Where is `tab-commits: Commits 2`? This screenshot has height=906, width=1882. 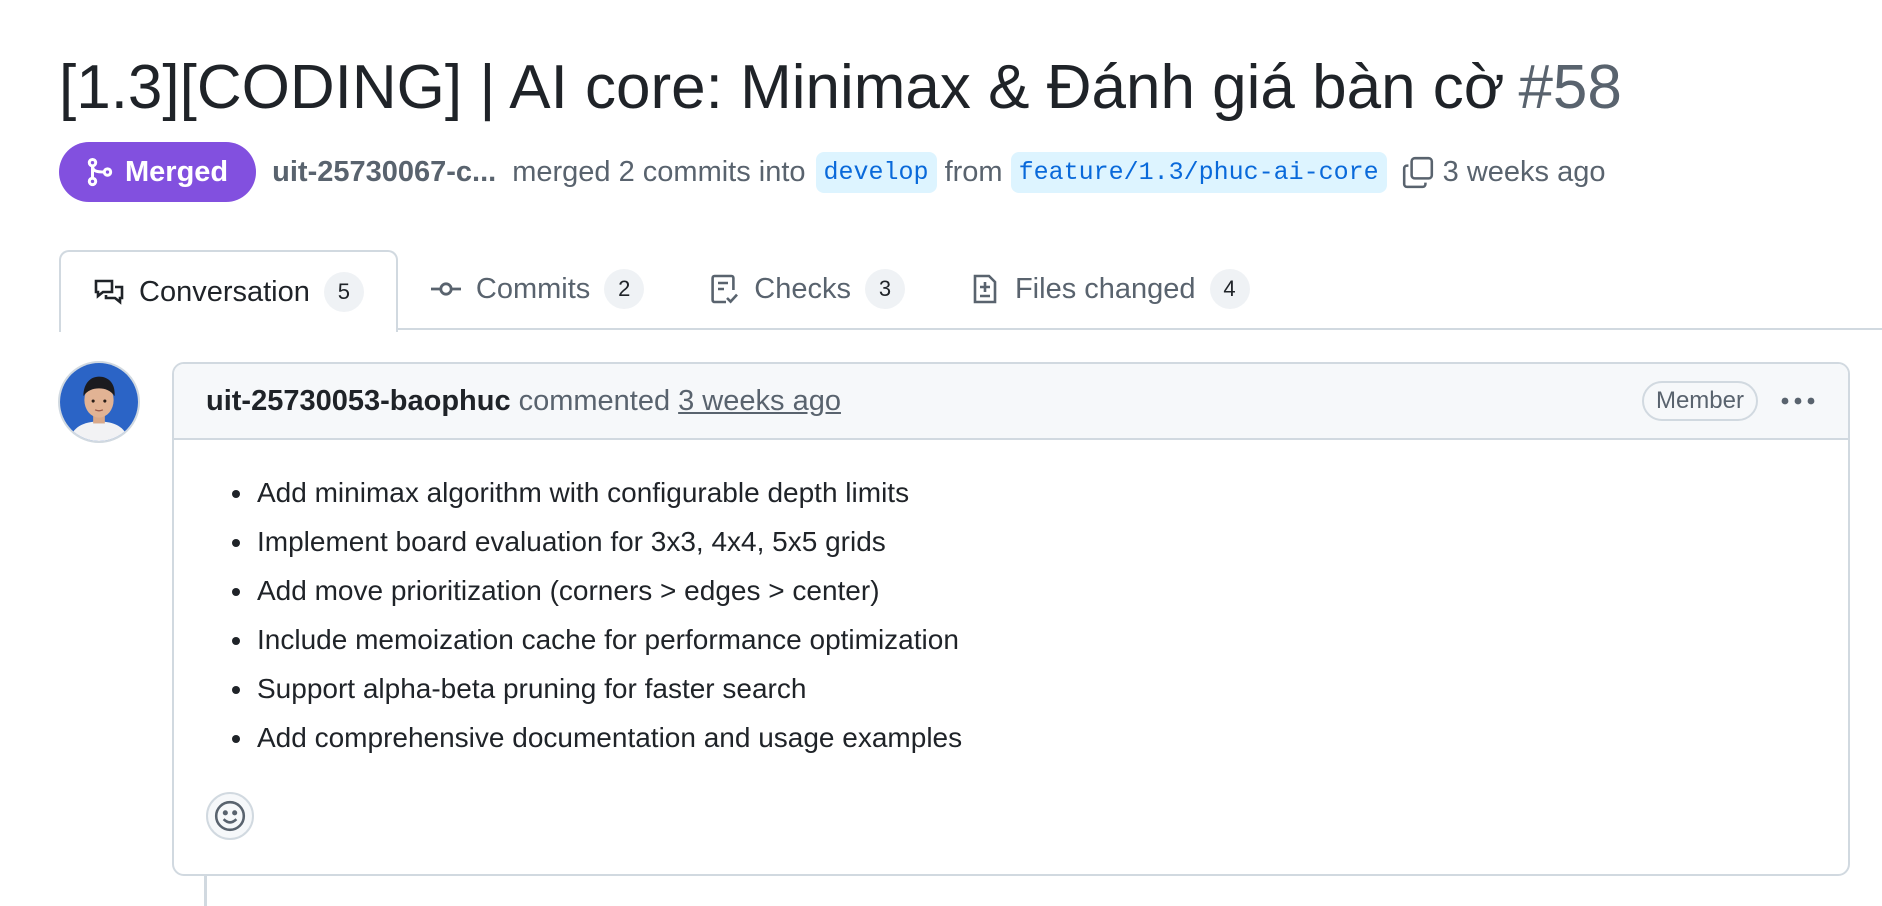
tab-commits: Commits 2 is located at coordinates (537, 289).